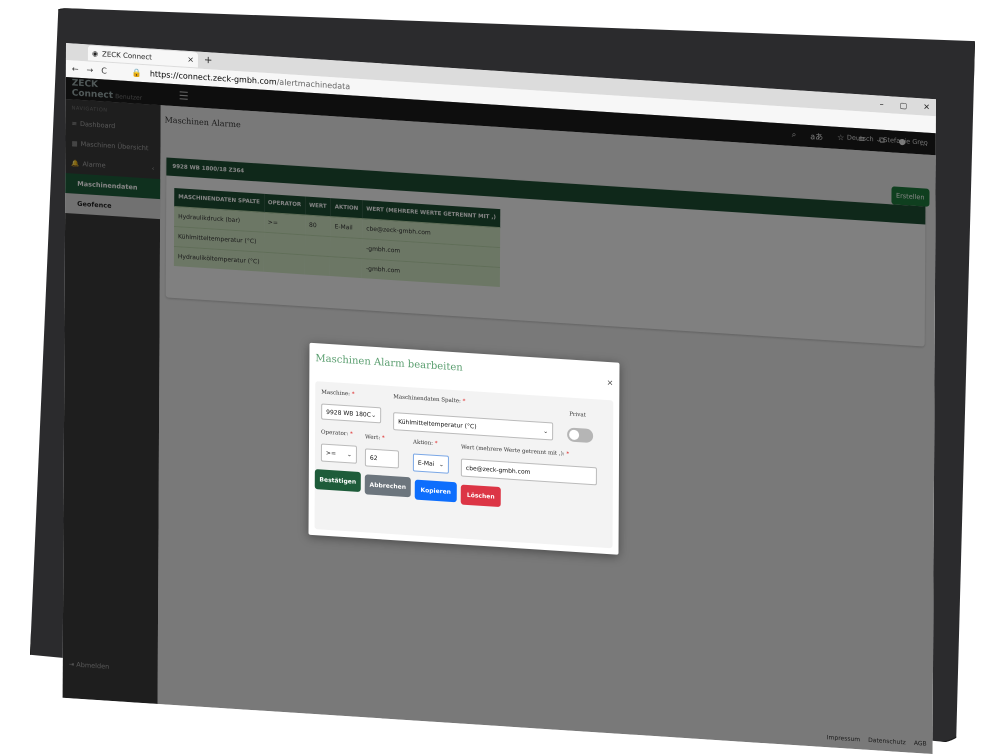  What do you see at coordinates (580, 435) in the screenshot?
I see `private-toggle` at bounding box center [580, 435].